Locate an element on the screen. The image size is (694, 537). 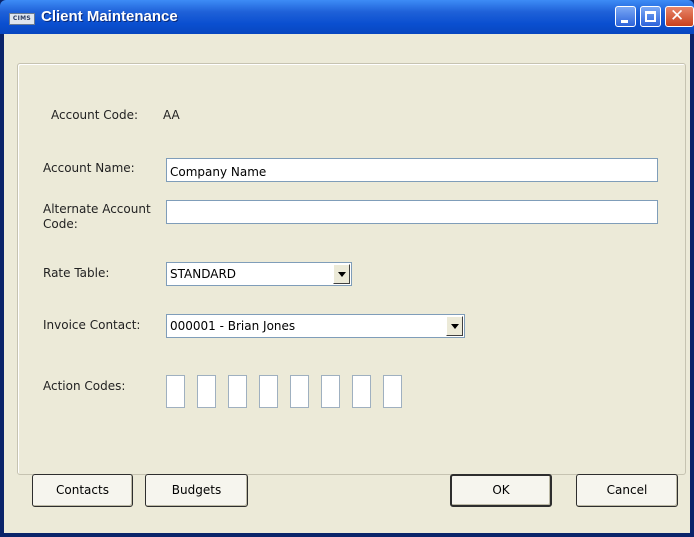
alternate-account-code-input is located at coordinates (412, 212).